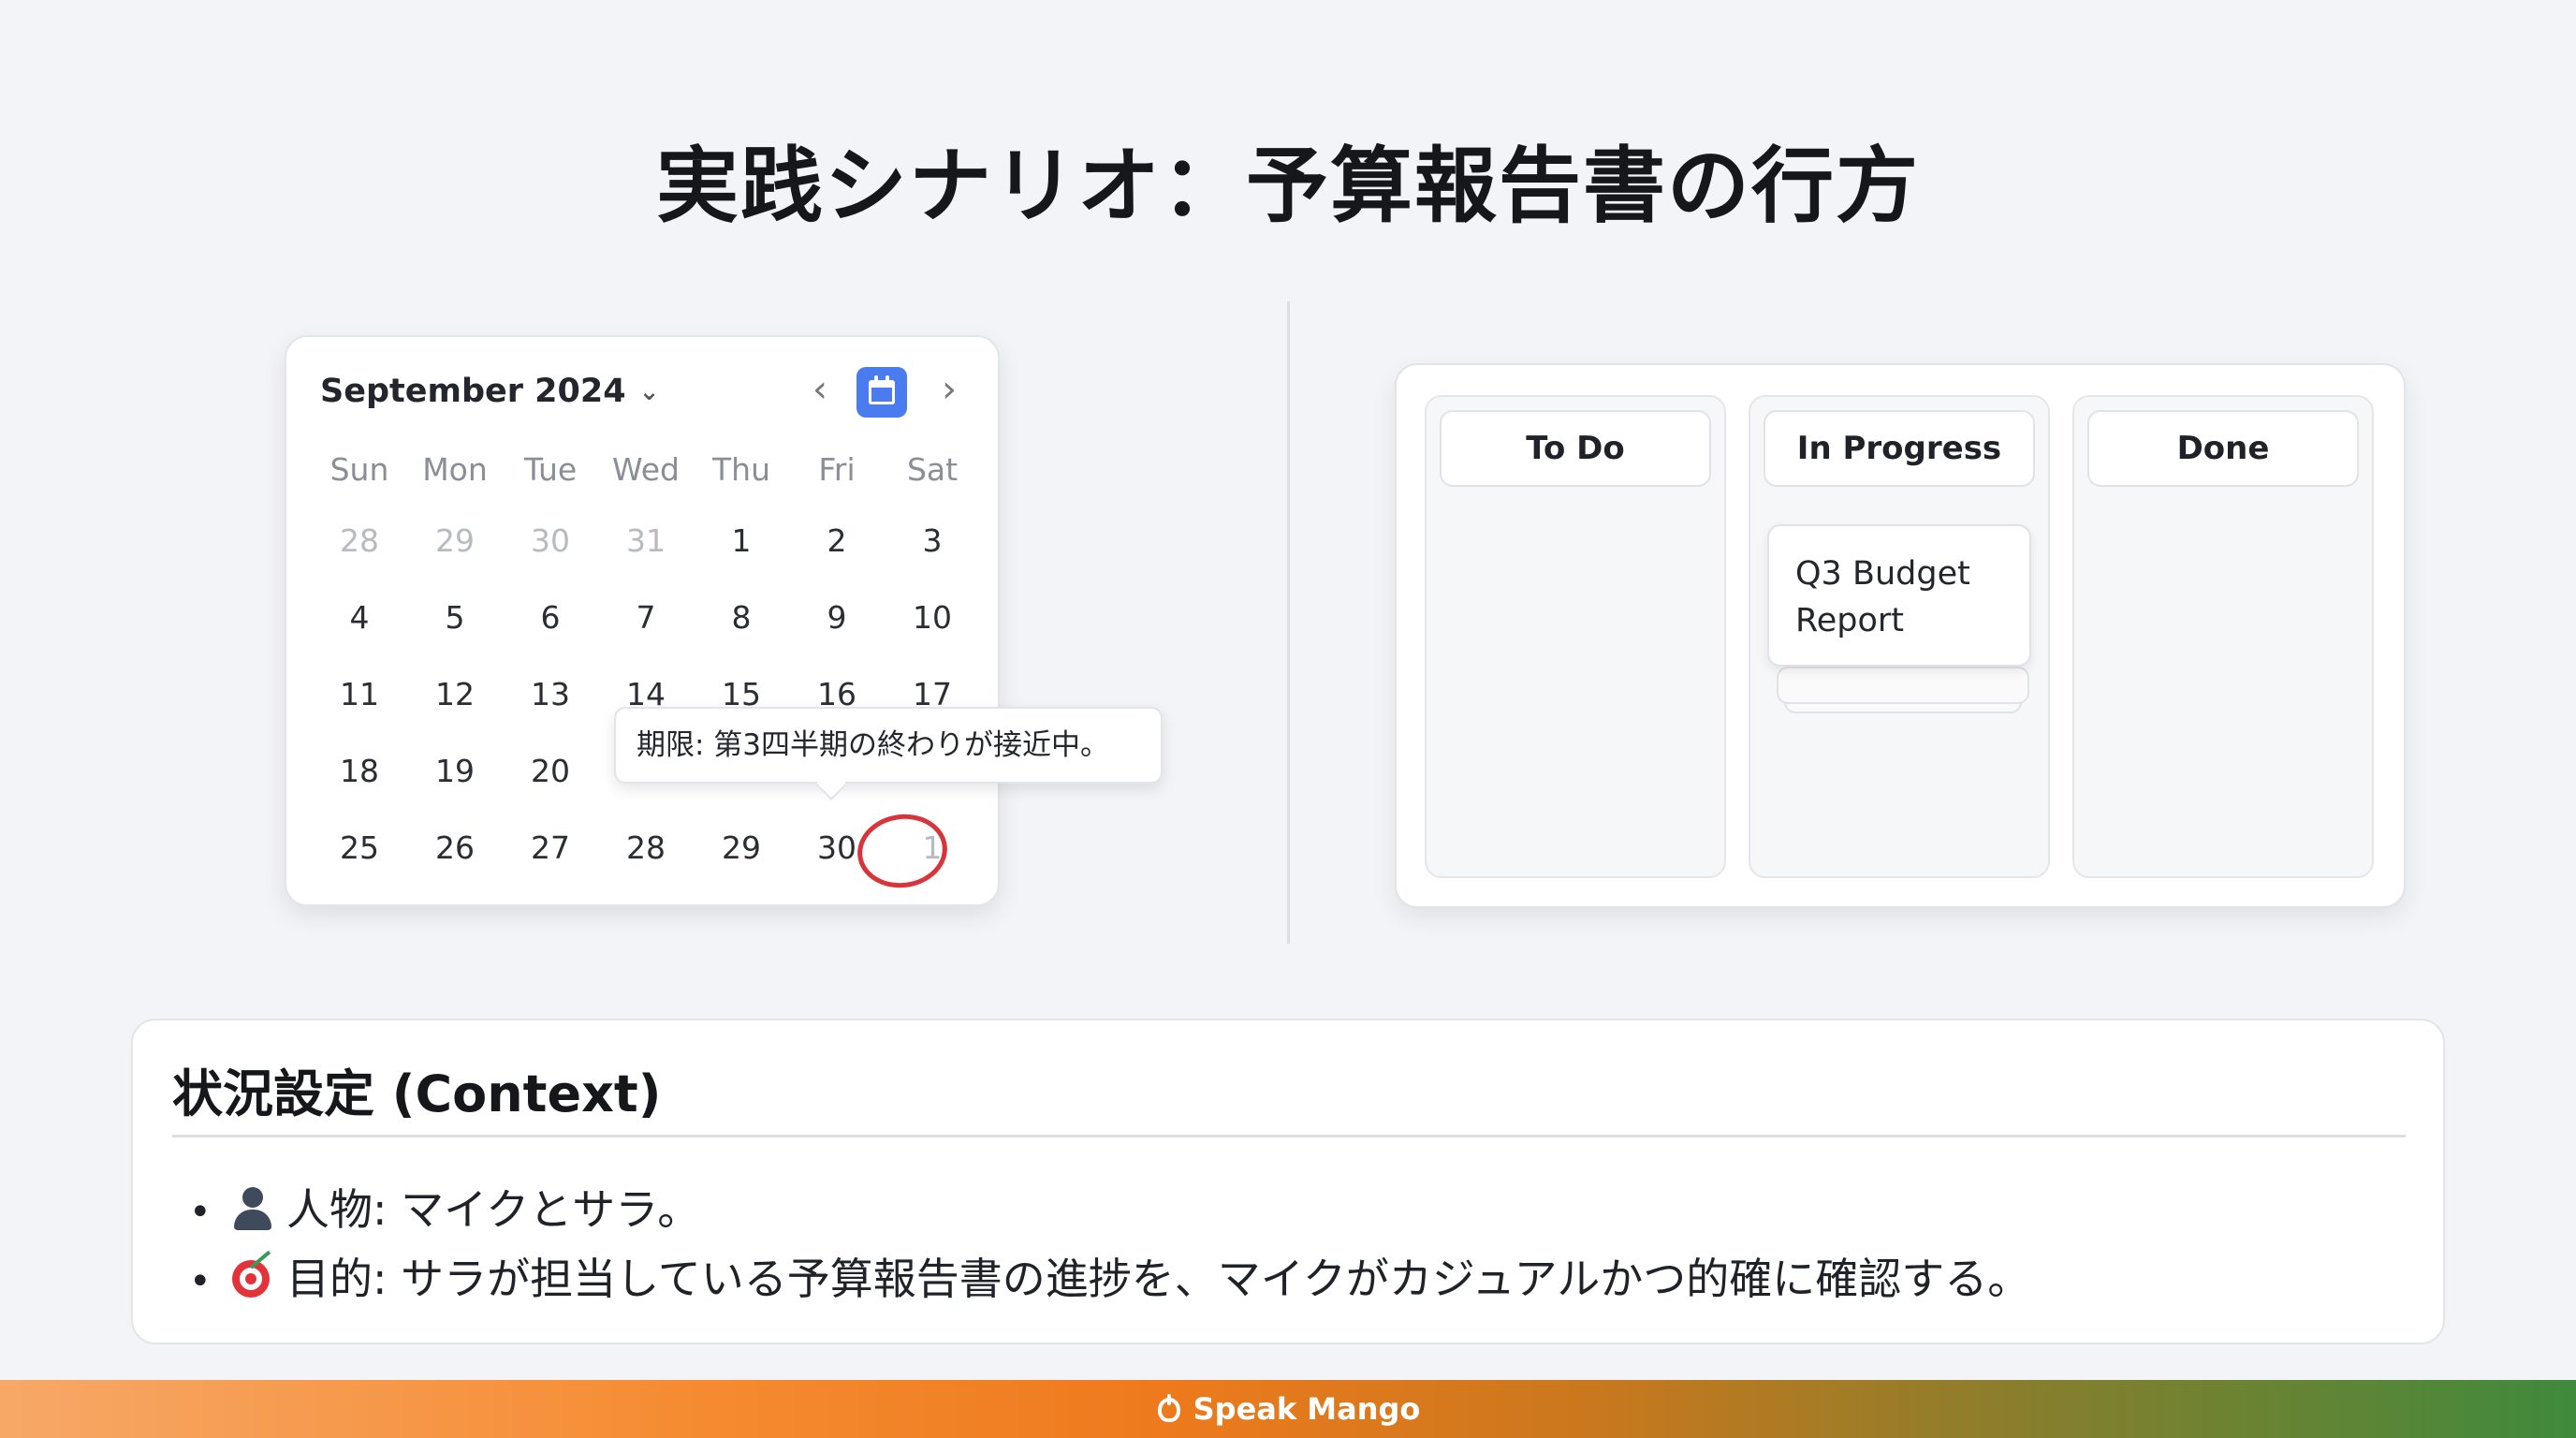  Describe the element at coordinates (454, 694) in the screenshot. I see `day-cell: 12` at that location.